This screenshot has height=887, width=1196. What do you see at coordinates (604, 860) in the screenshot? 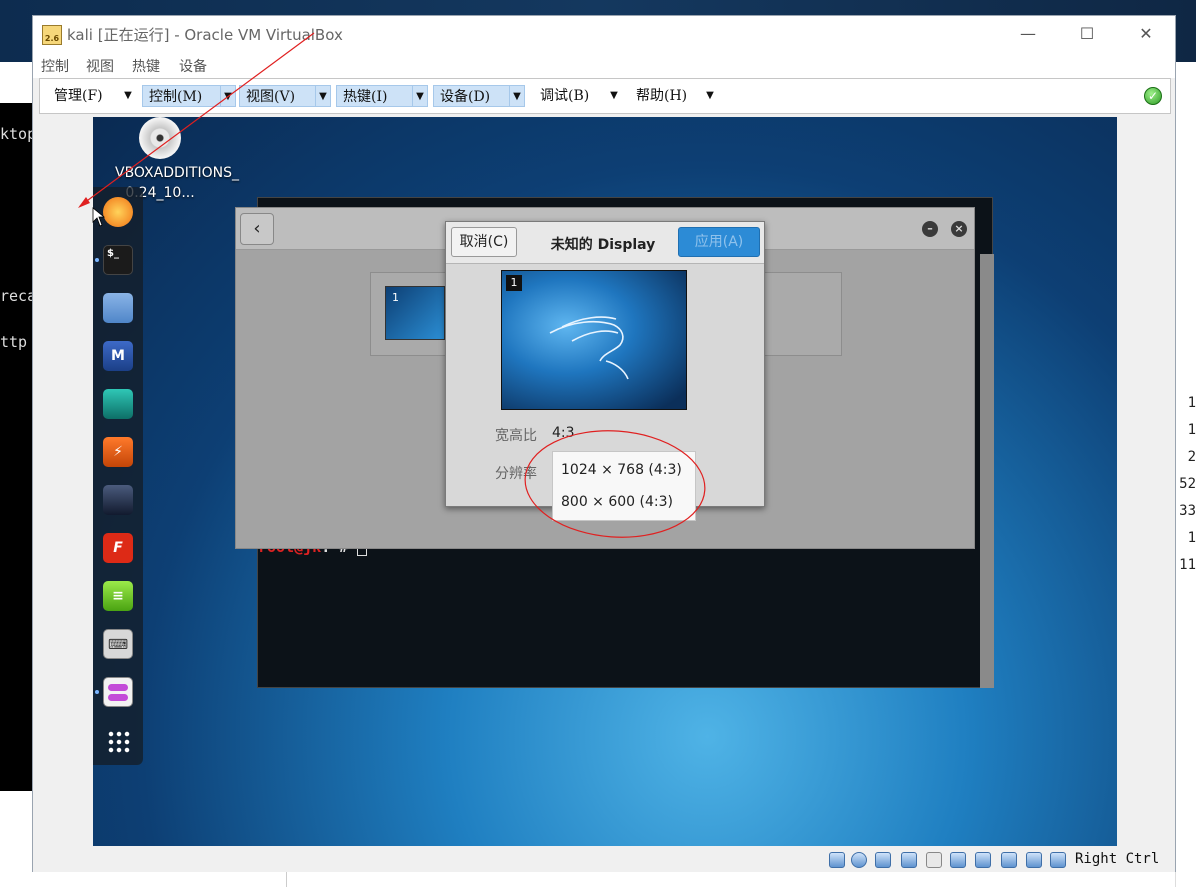
I see `status-bar: Right Ctrl` at bounding box center [604, 860].